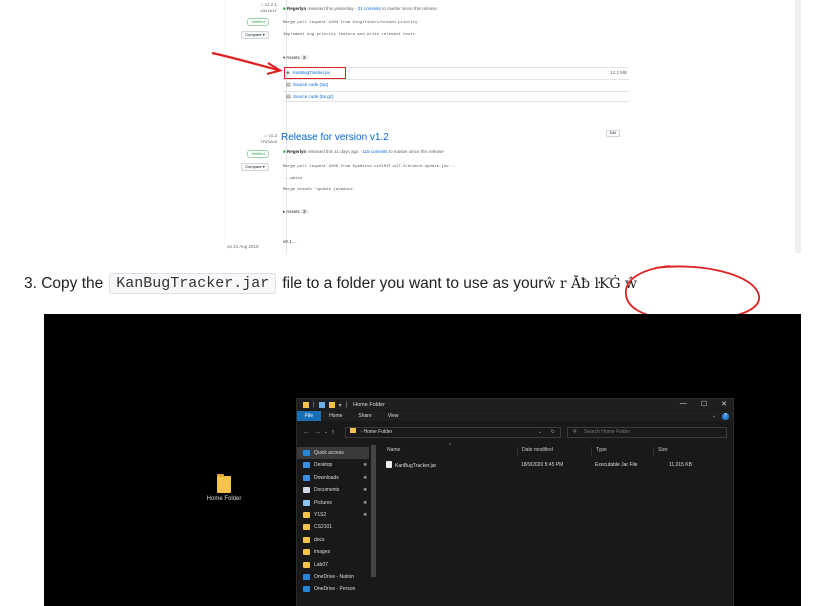 The image size is (828, 606). Describe the element at coordinates (535, 451) in the screenshot. I see `column-header-date: Date modified` at that location.